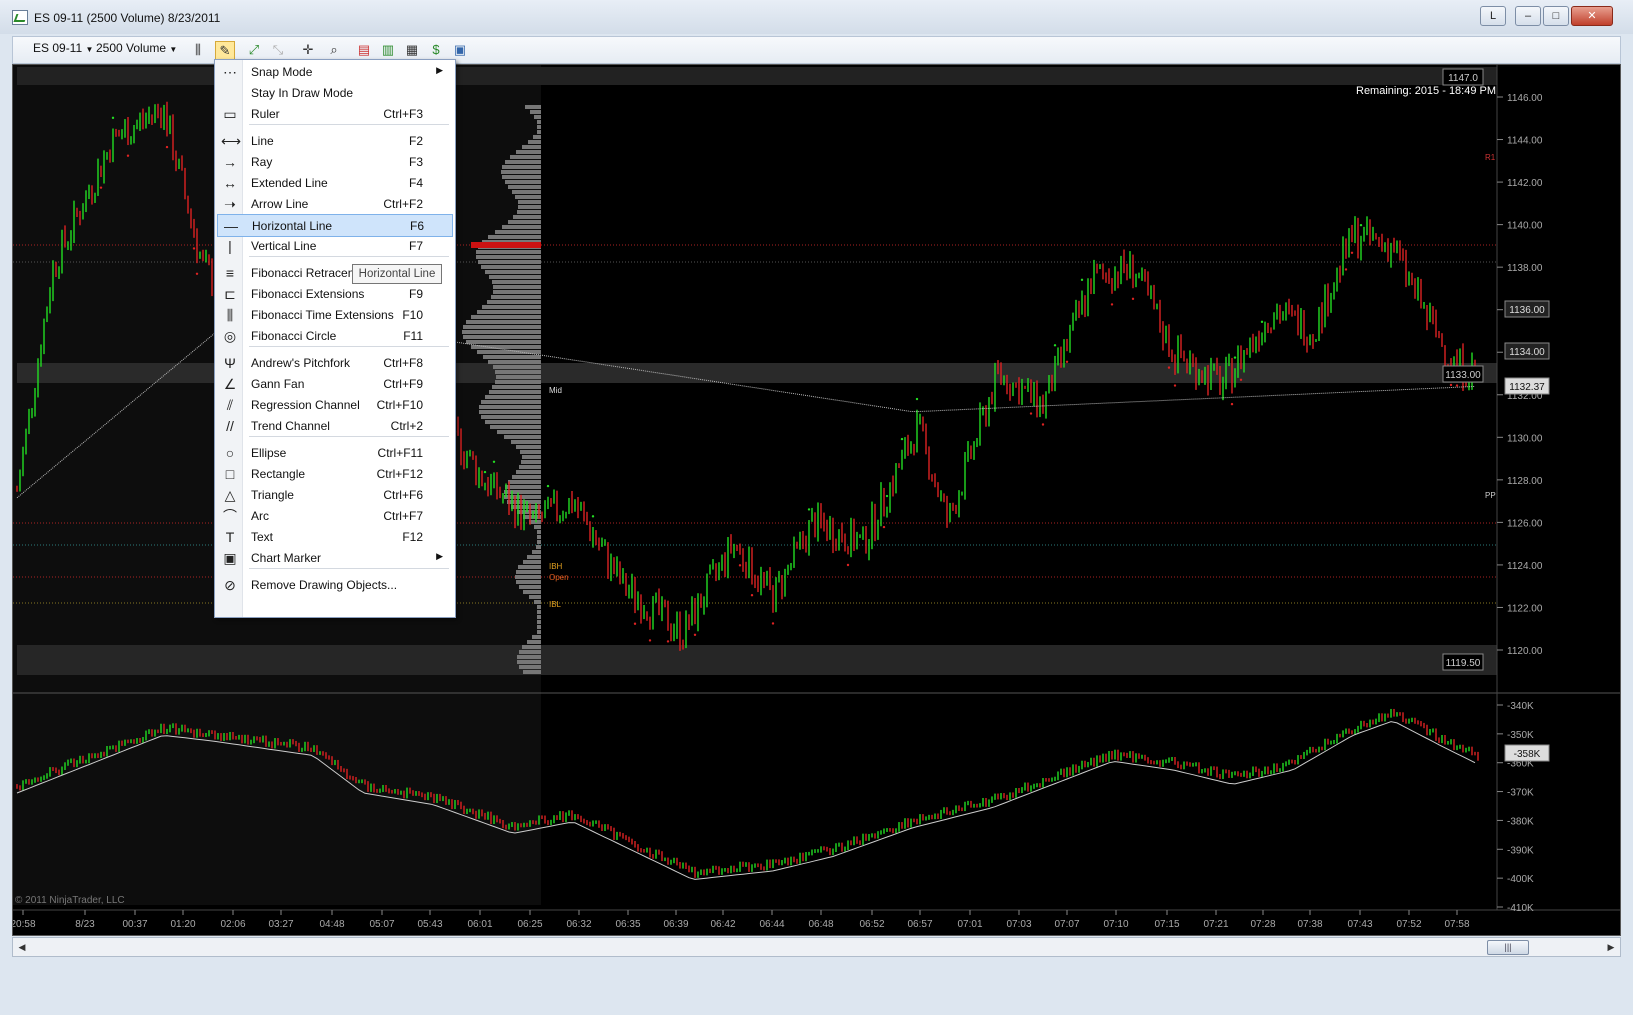 This screenshot has height=1015, width=1633. I want to click on instrument-selector: ES 09-11 ▼, so click(63, 48).